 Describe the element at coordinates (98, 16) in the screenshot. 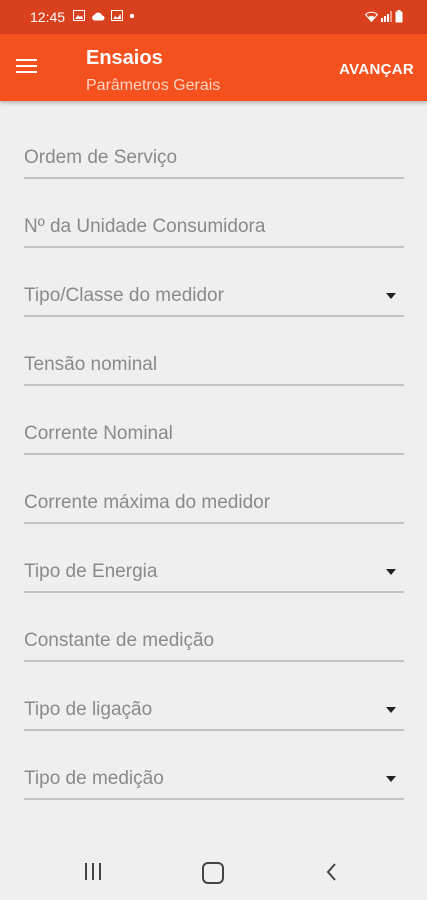

I see `cloud-icon` at that location.